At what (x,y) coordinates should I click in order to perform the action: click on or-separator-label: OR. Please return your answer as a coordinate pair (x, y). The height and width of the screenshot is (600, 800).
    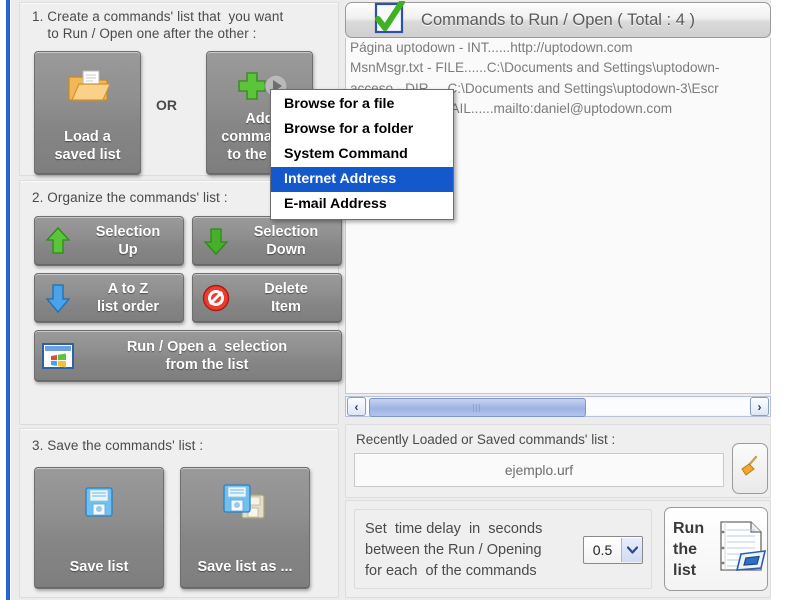
    Looking at the image, I should click on (166, 105).